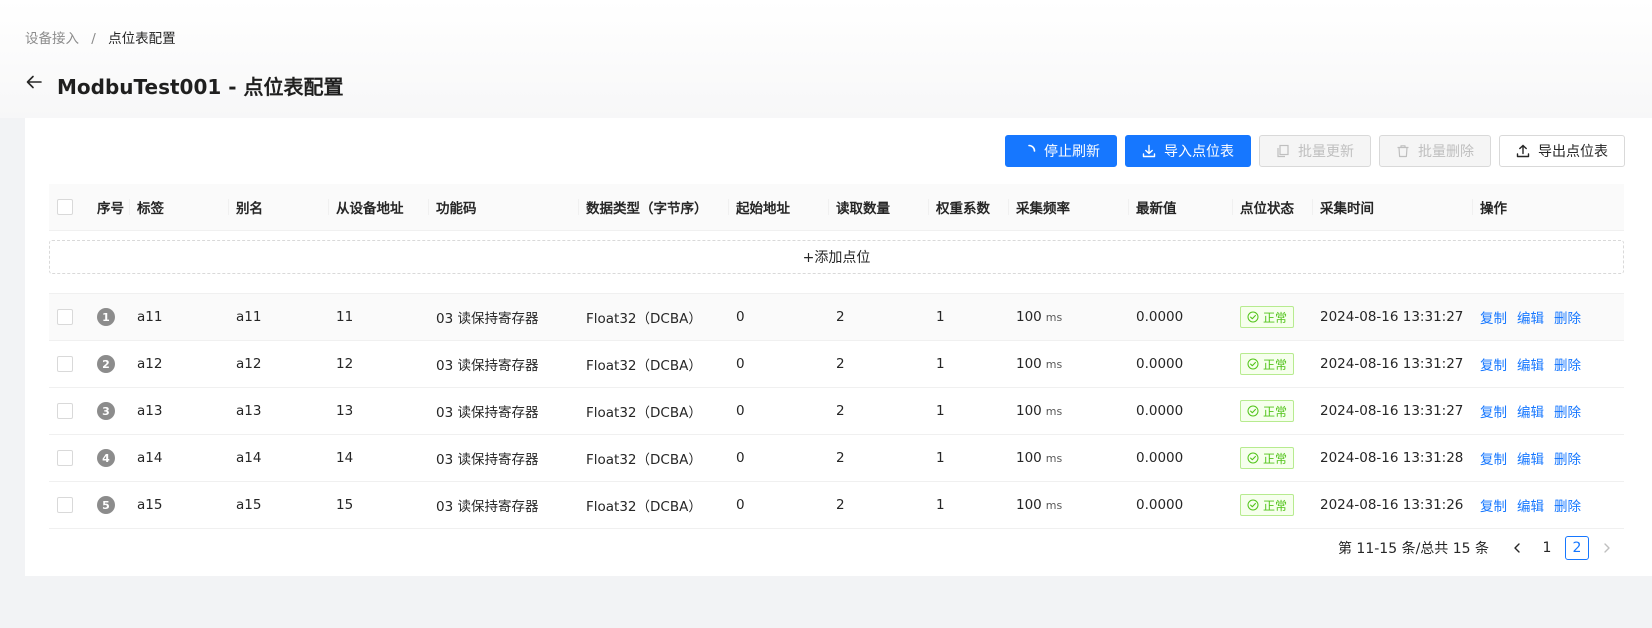 The image size is (1652, 628). I want to click on cell-alias: a15, so click(249, 505).